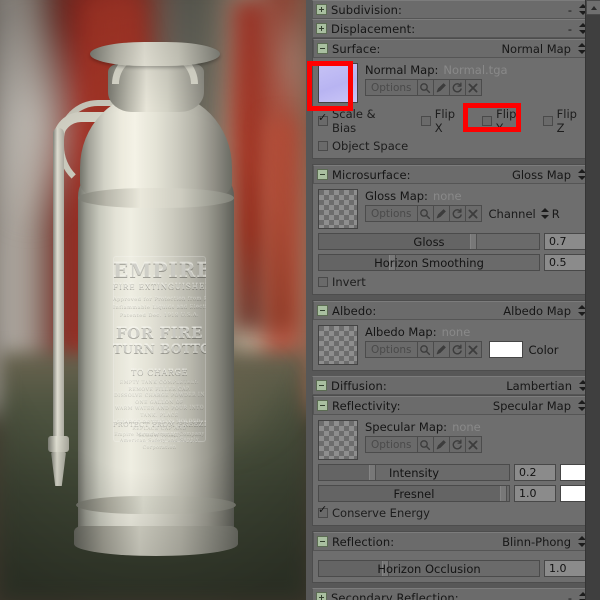 This screenshot has width=600, height=600. Describe the element at coordinates (565, 262) in the screenshot. I see `value-field-horizon-smoothing: 0.5` at that location.